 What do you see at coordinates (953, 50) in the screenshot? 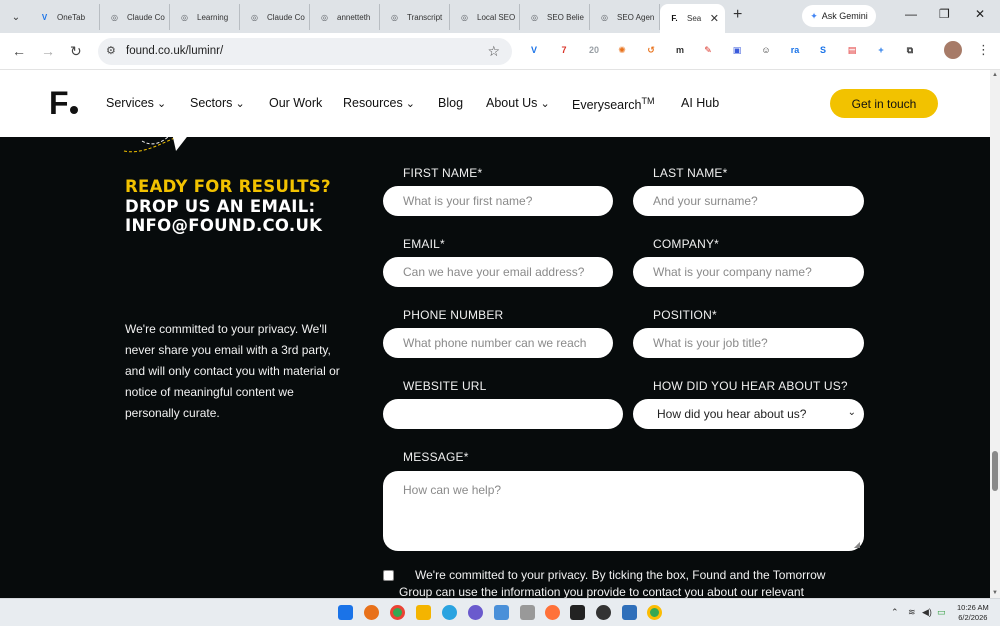
I see `profile-avatar` at bounding box center [953, 50].